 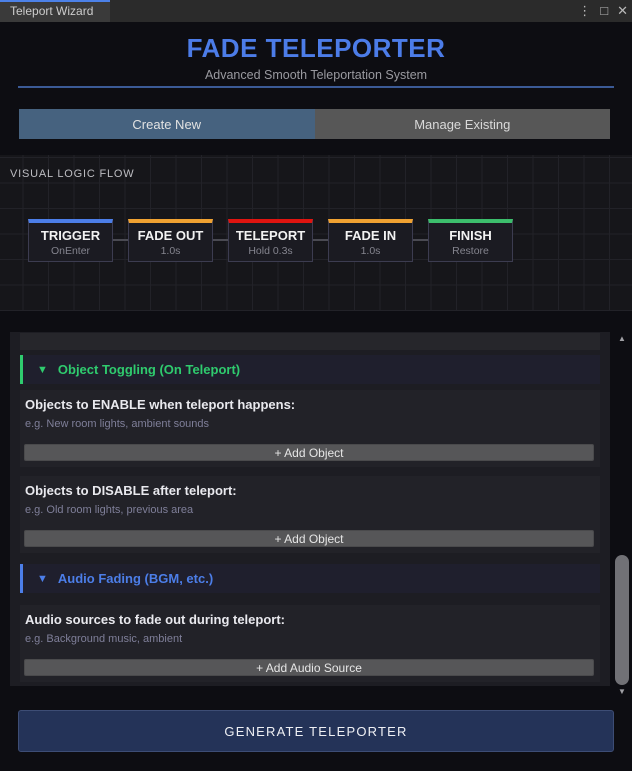 What do you see at coordinates (270, 235) in the screenshot?
I see `node-title: TELEPORT` at bounding box center [270, 235].